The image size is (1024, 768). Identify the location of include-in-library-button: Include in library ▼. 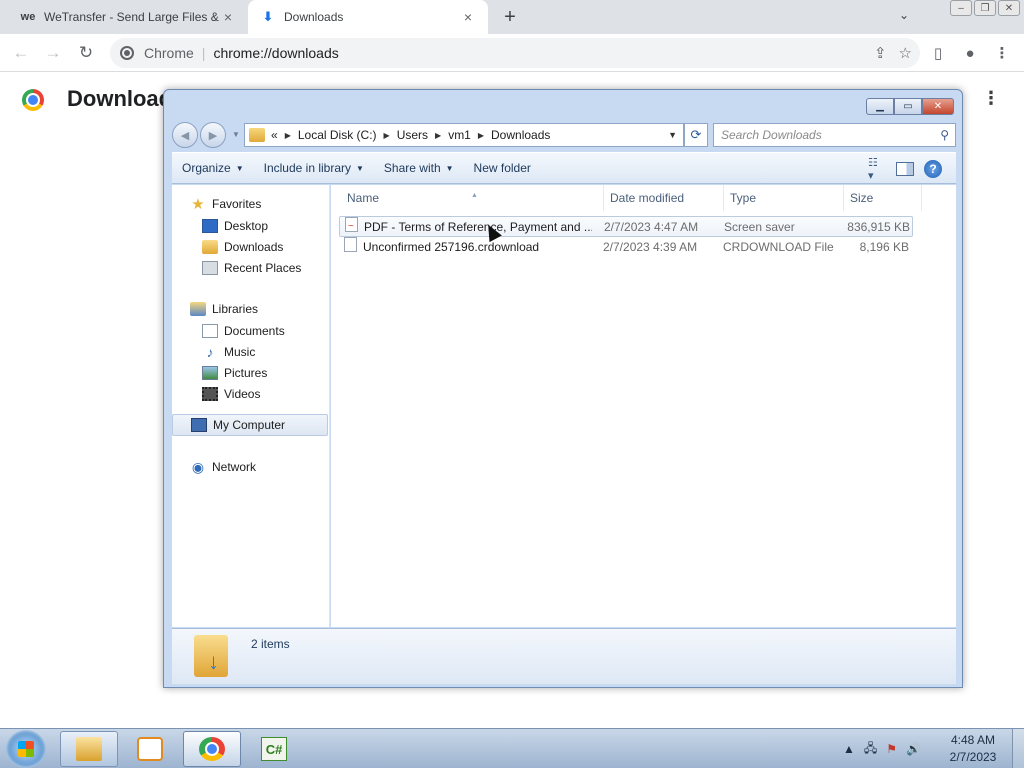
(314, 168).